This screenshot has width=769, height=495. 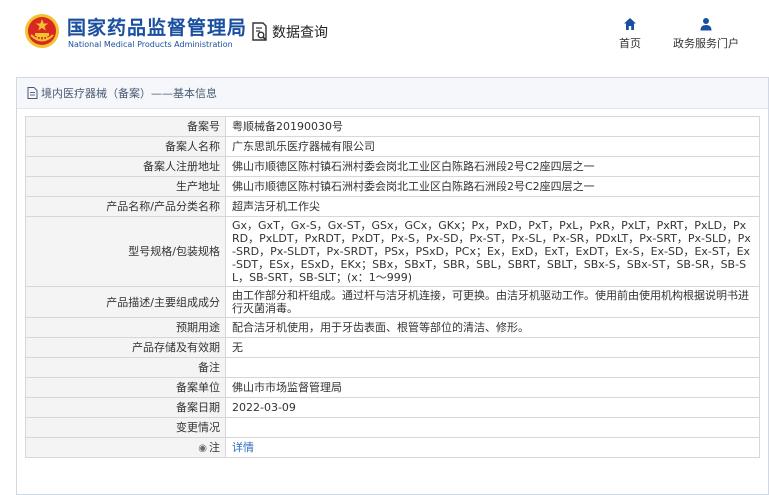 I want to click on table-row: 备注, so click(x=392, y=367).